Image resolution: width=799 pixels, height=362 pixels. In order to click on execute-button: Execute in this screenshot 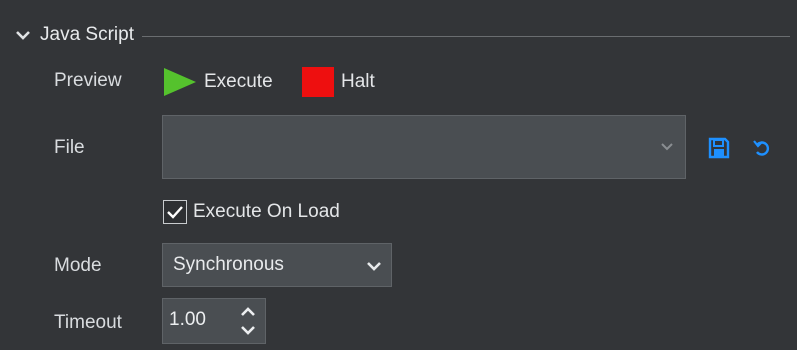, I will do `click(218, 82)`.